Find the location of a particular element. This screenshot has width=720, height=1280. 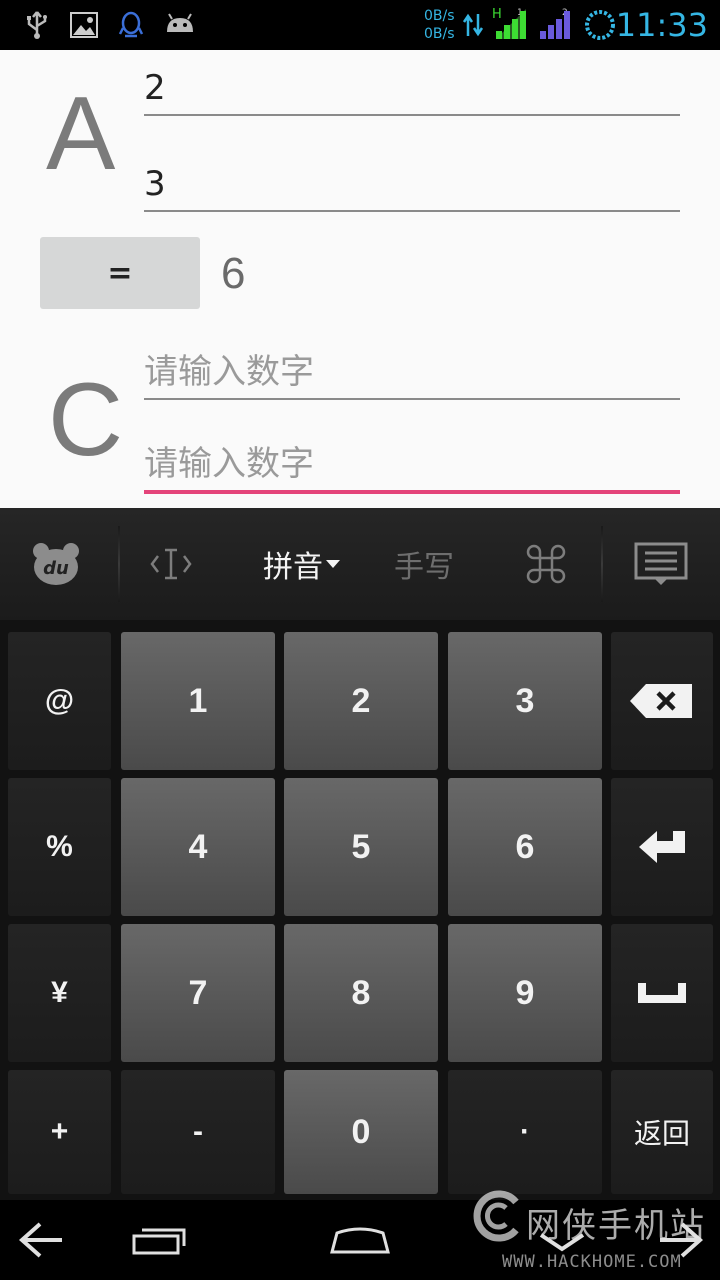

key-enter is located at coordinates (662, 847).